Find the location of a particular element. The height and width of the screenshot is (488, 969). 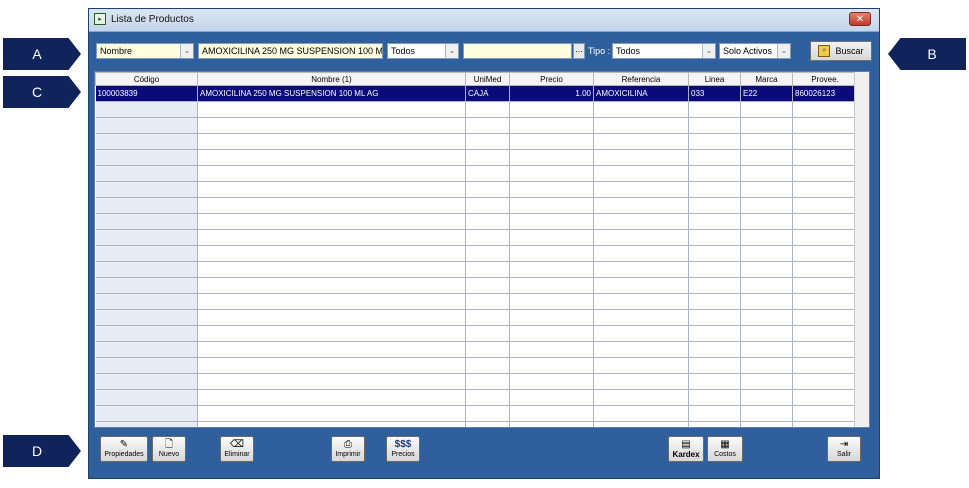

vertical-scrollbar is located at coordinates (861, 249).